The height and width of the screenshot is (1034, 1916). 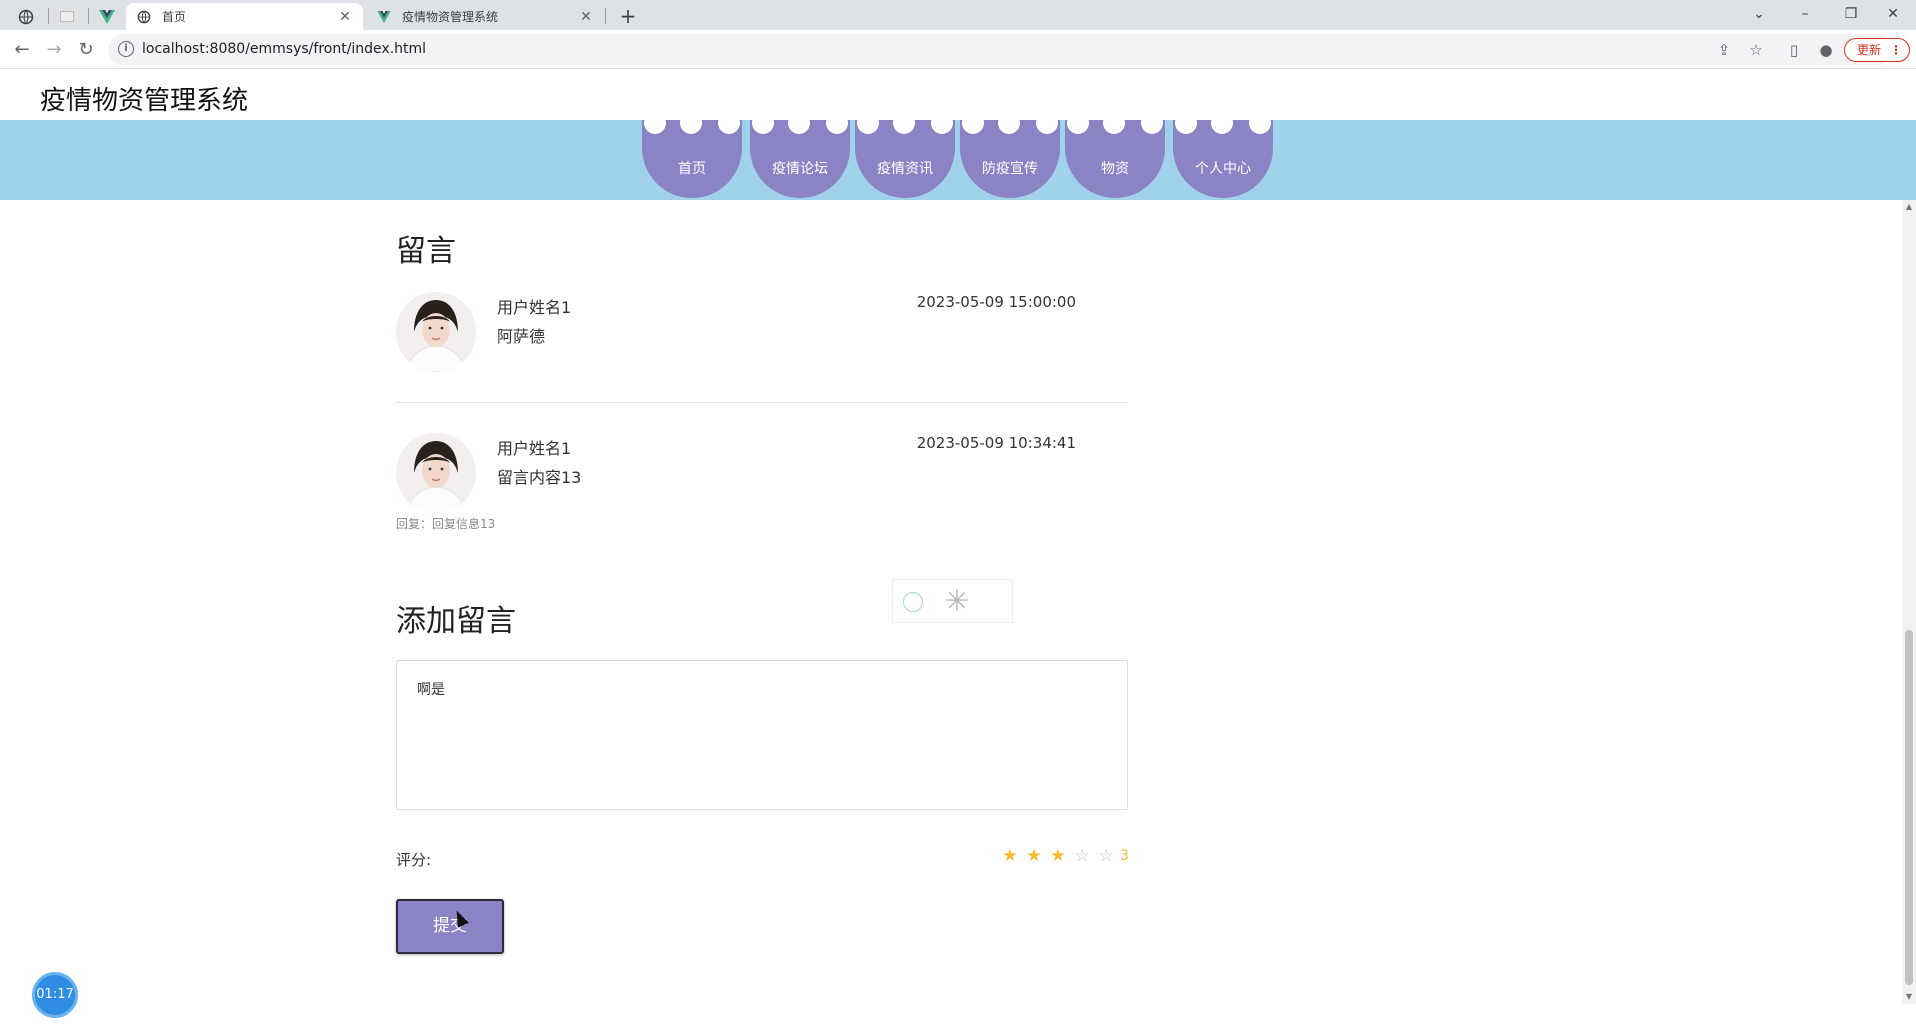 What do you see at coordinates (144, 101) in the screenshot?
I see `site-title: 疫情物资管理系统` at bounding box center [144, 101].